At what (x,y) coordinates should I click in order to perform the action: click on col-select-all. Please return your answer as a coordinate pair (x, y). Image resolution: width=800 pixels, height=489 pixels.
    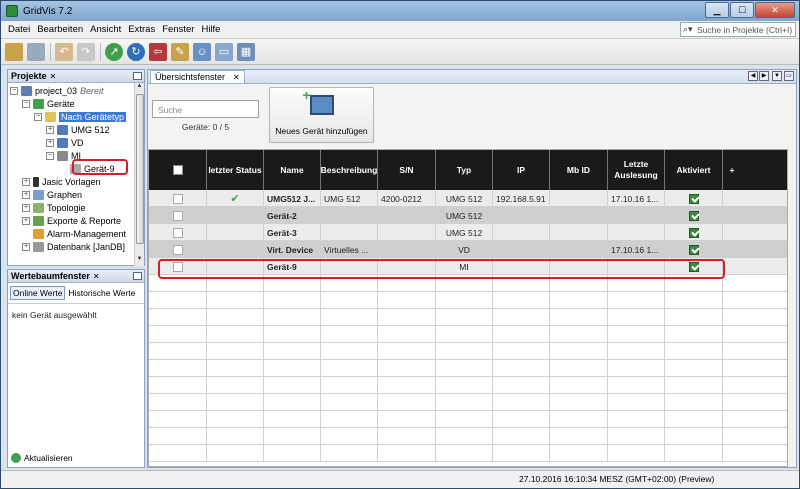
    Looking at the image, I should click on (178, 170).